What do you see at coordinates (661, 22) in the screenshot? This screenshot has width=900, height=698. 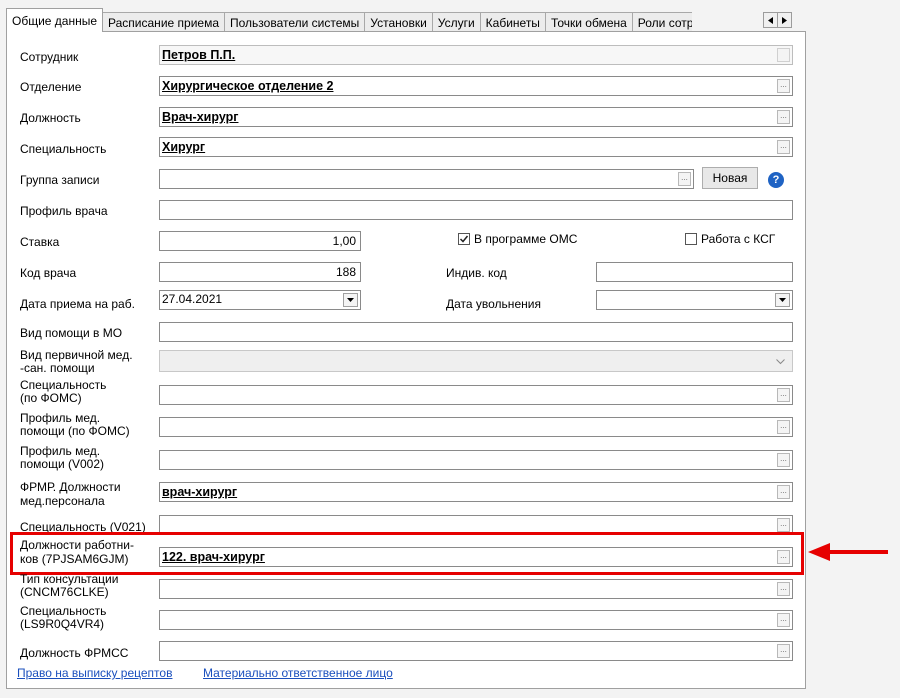 I see `tab-employee-roles: Роли сотр` at bounding box center [661, 22].